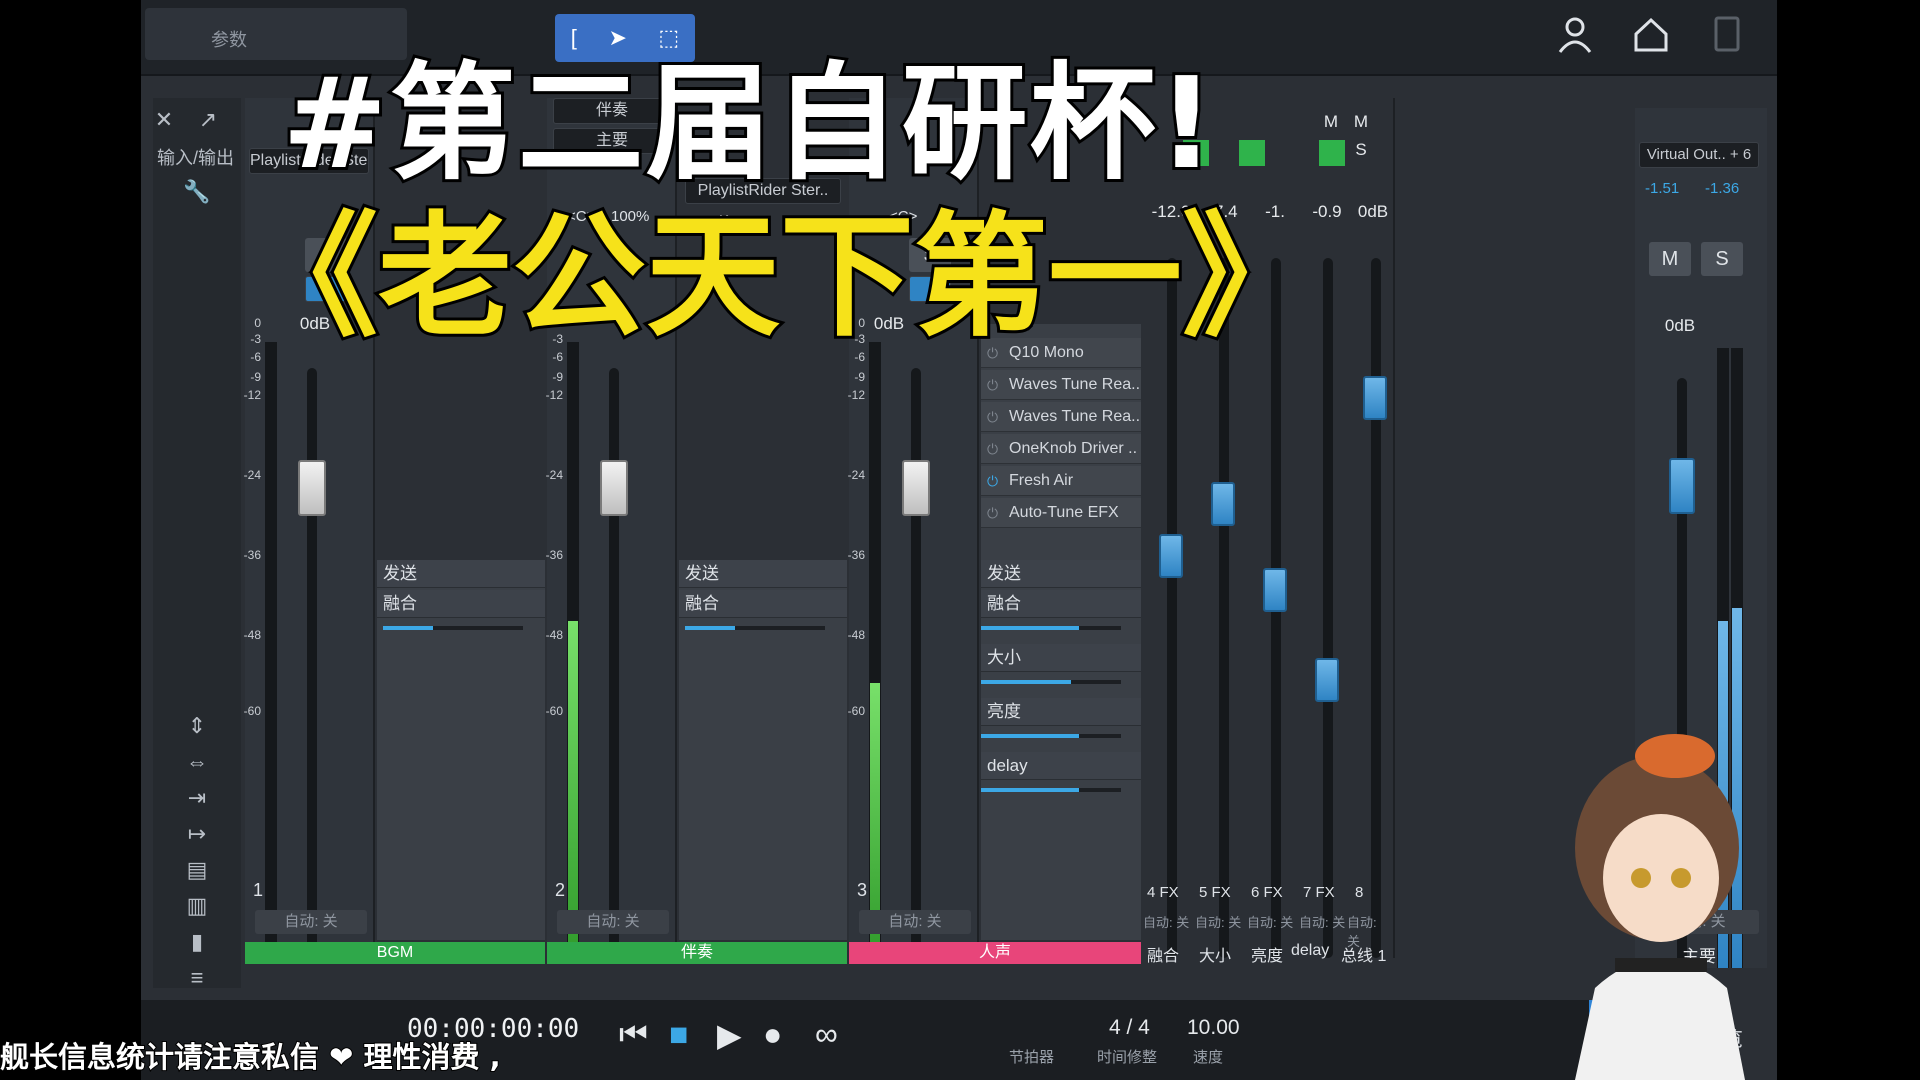 This screenshot has width=1920, height=1080. Describe the element at coordinates (1322, 921) in the screenshot. I see `fx7-automation: 自动: 关` at that location.